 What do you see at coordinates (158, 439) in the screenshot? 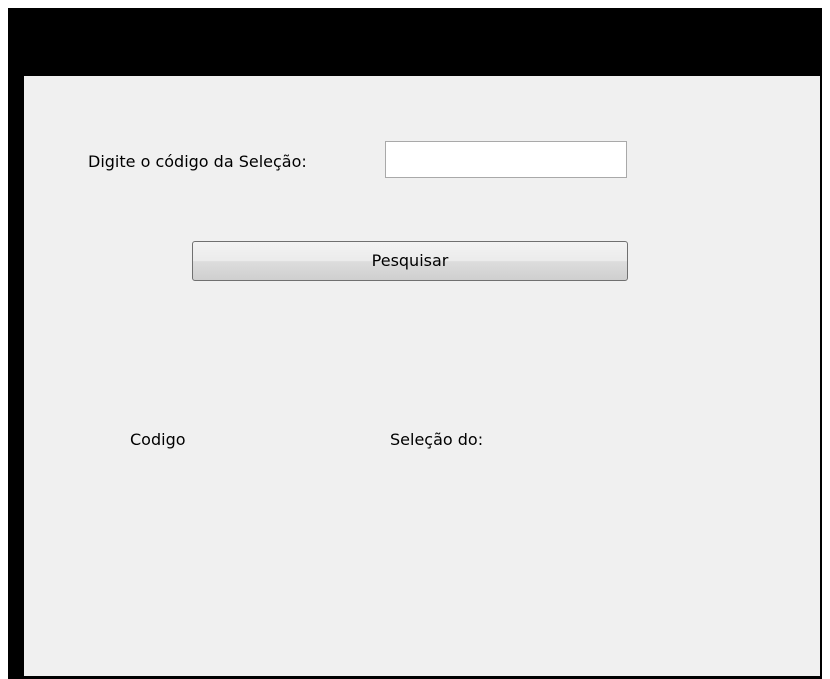
I see `codigo-label: Codigo` at bounding box center [158, 439].